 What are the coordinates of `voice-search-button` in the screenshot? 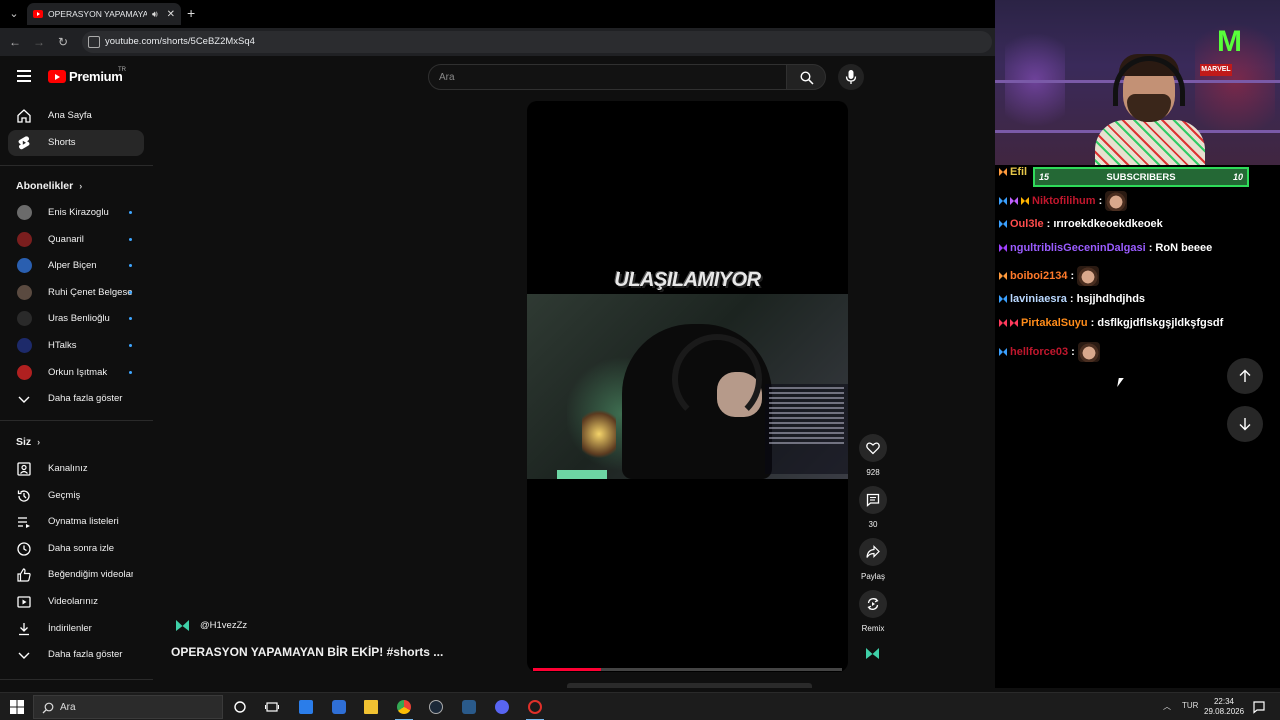 It's located at (851, 77).